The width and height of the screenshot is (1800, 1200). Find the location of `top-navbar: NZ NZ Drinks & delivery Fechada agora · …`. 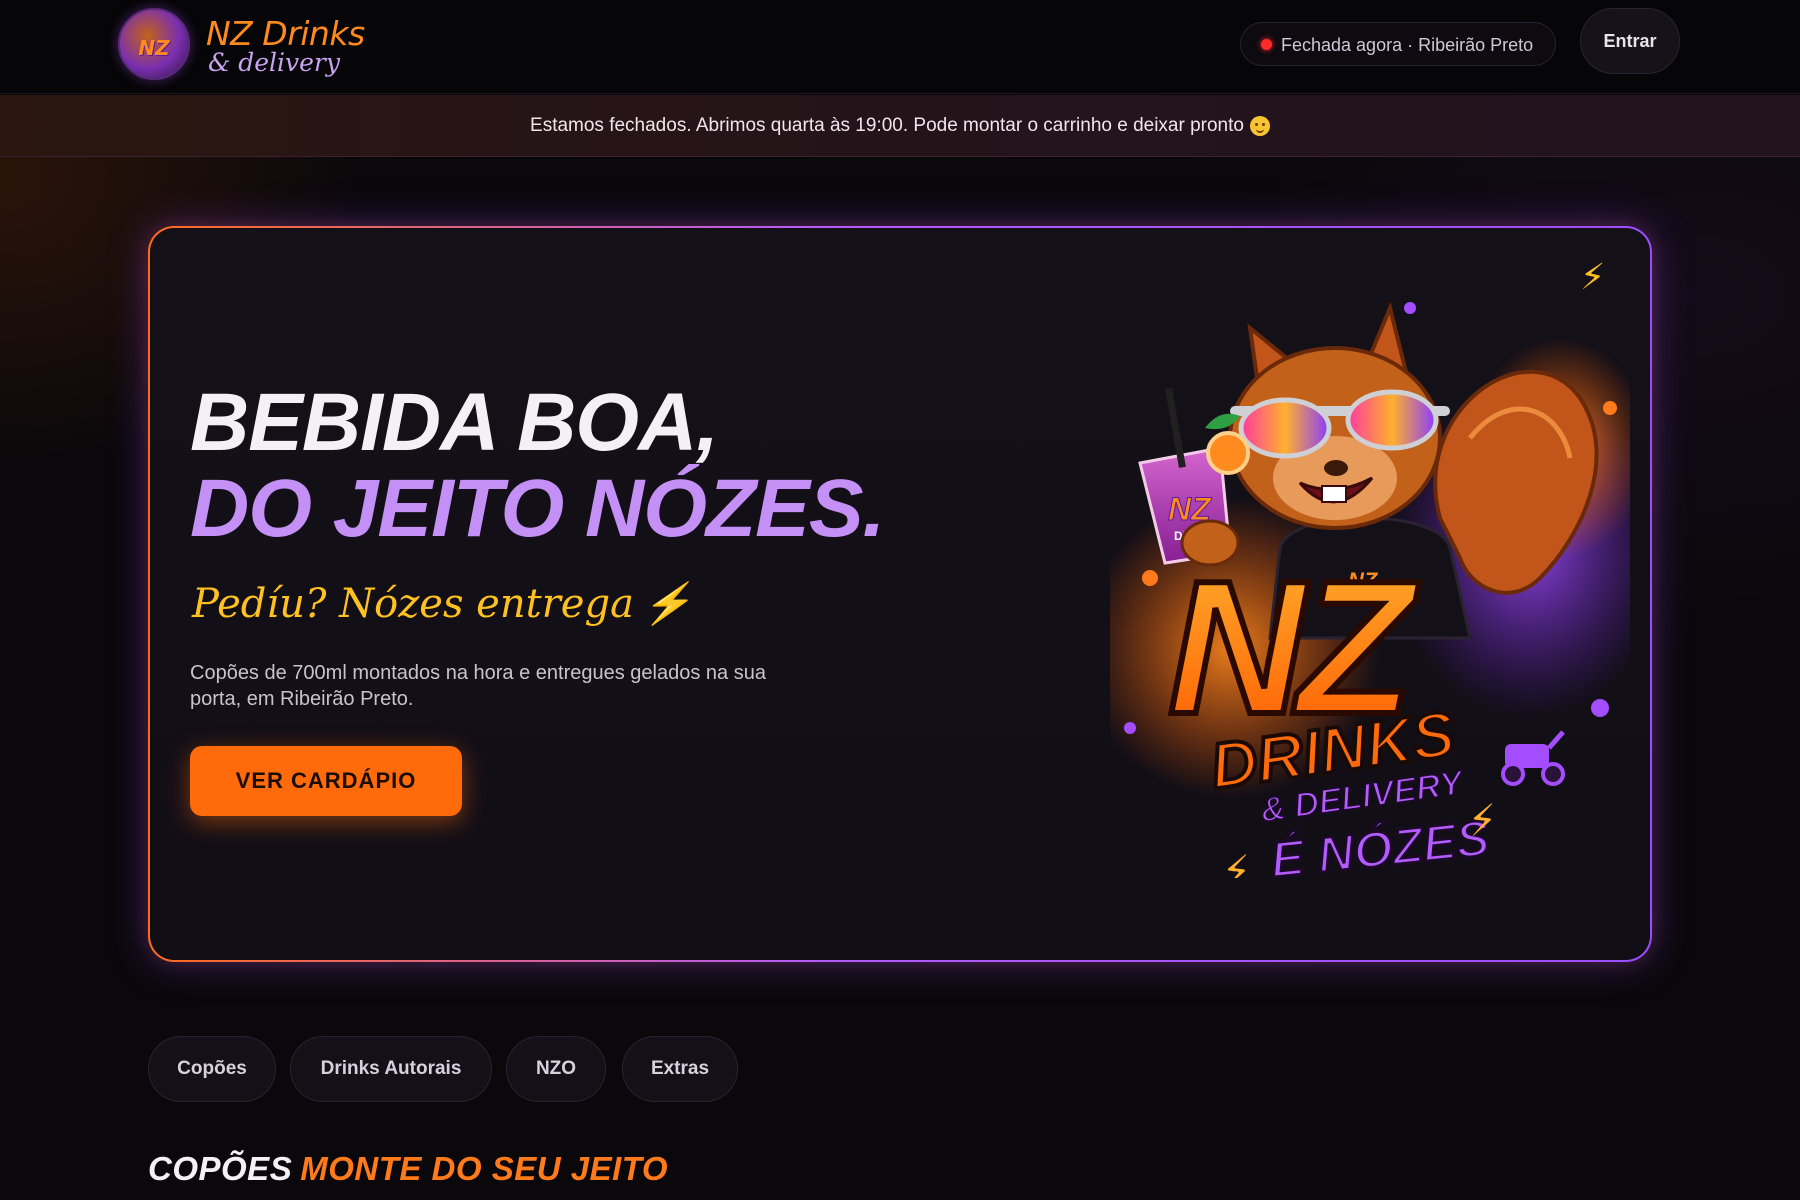

top-navbar: NZ NZ Drinks & delivery Fechada agora · … is located at coordinates (900, 47).